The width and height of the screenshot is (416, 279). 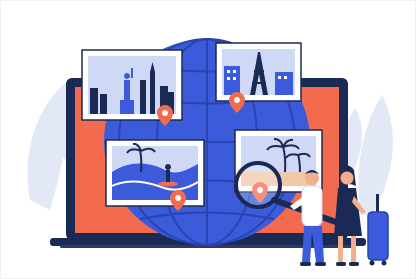 What do you see at coordinates (258, 72) in the screenshot?
I see `photo-frame-paris` at bounding box center [258, 72].